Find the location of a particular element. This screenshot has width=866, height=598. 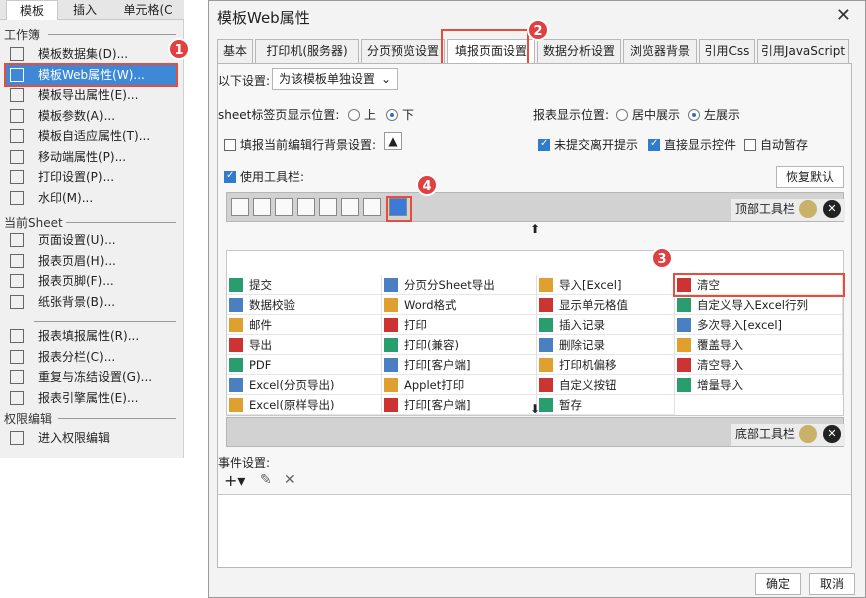

toolbar-option-0-5: Excel(分页导出) is located at coordinates (304, 385).